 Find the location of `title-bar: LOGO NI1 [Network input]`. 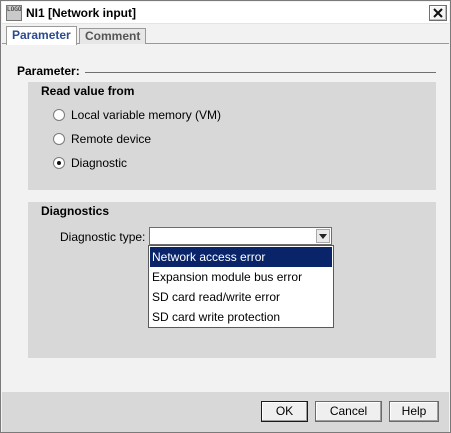

title-bar: LOGO NI1 [Network input] is located at coordinates (225, 13).